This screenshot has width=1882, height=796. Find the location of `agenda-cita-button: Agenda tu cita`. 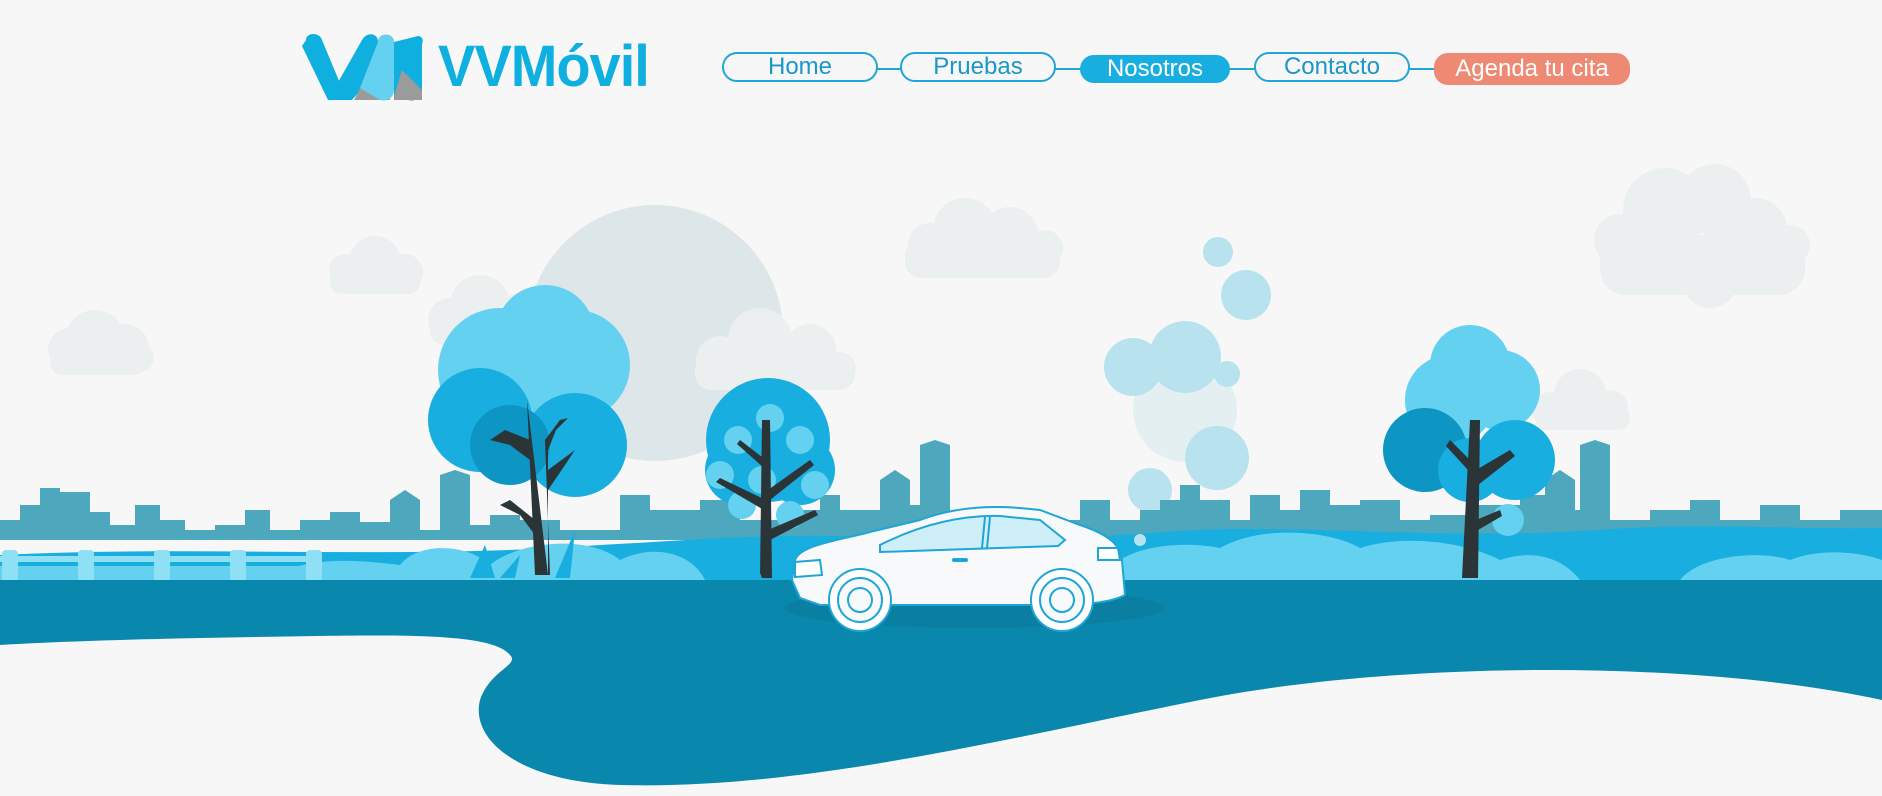

agenda-cita-button: Agenda tu cita is located at coordinates (1532, 69).